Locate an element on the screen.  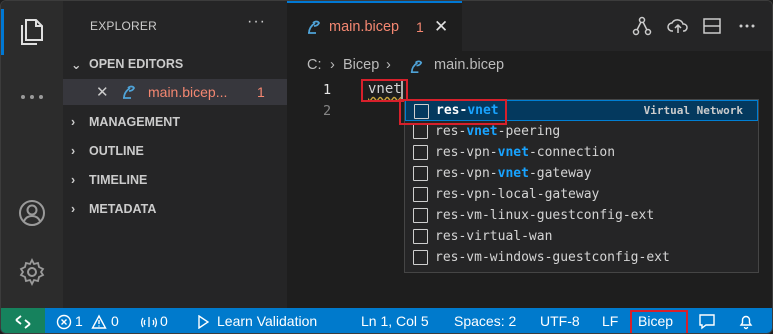
warning-icon is located at coordinates (99, 323).